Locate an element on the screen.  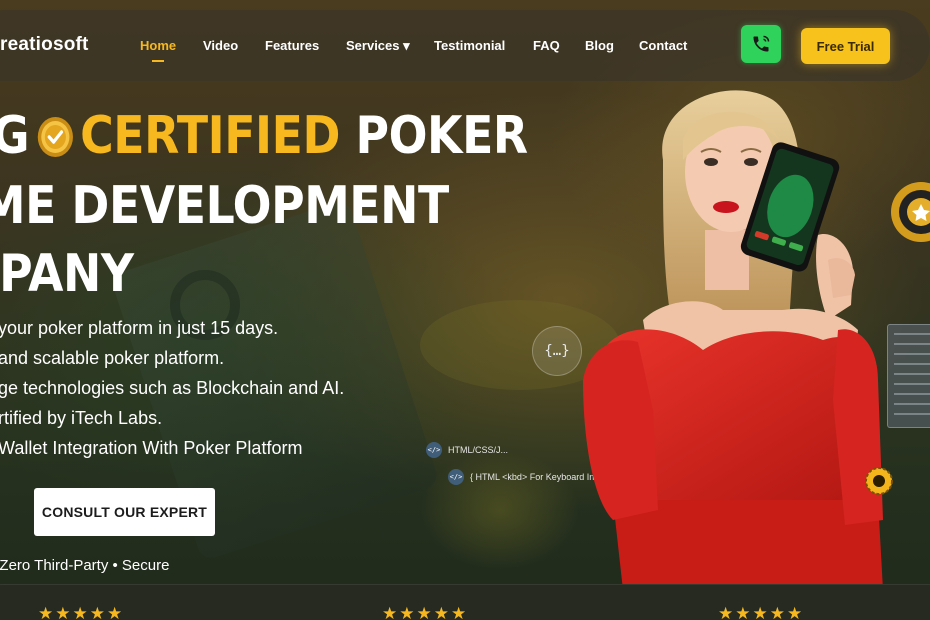
brand-logo: reatiosoft is located at coordinates (44, 45).